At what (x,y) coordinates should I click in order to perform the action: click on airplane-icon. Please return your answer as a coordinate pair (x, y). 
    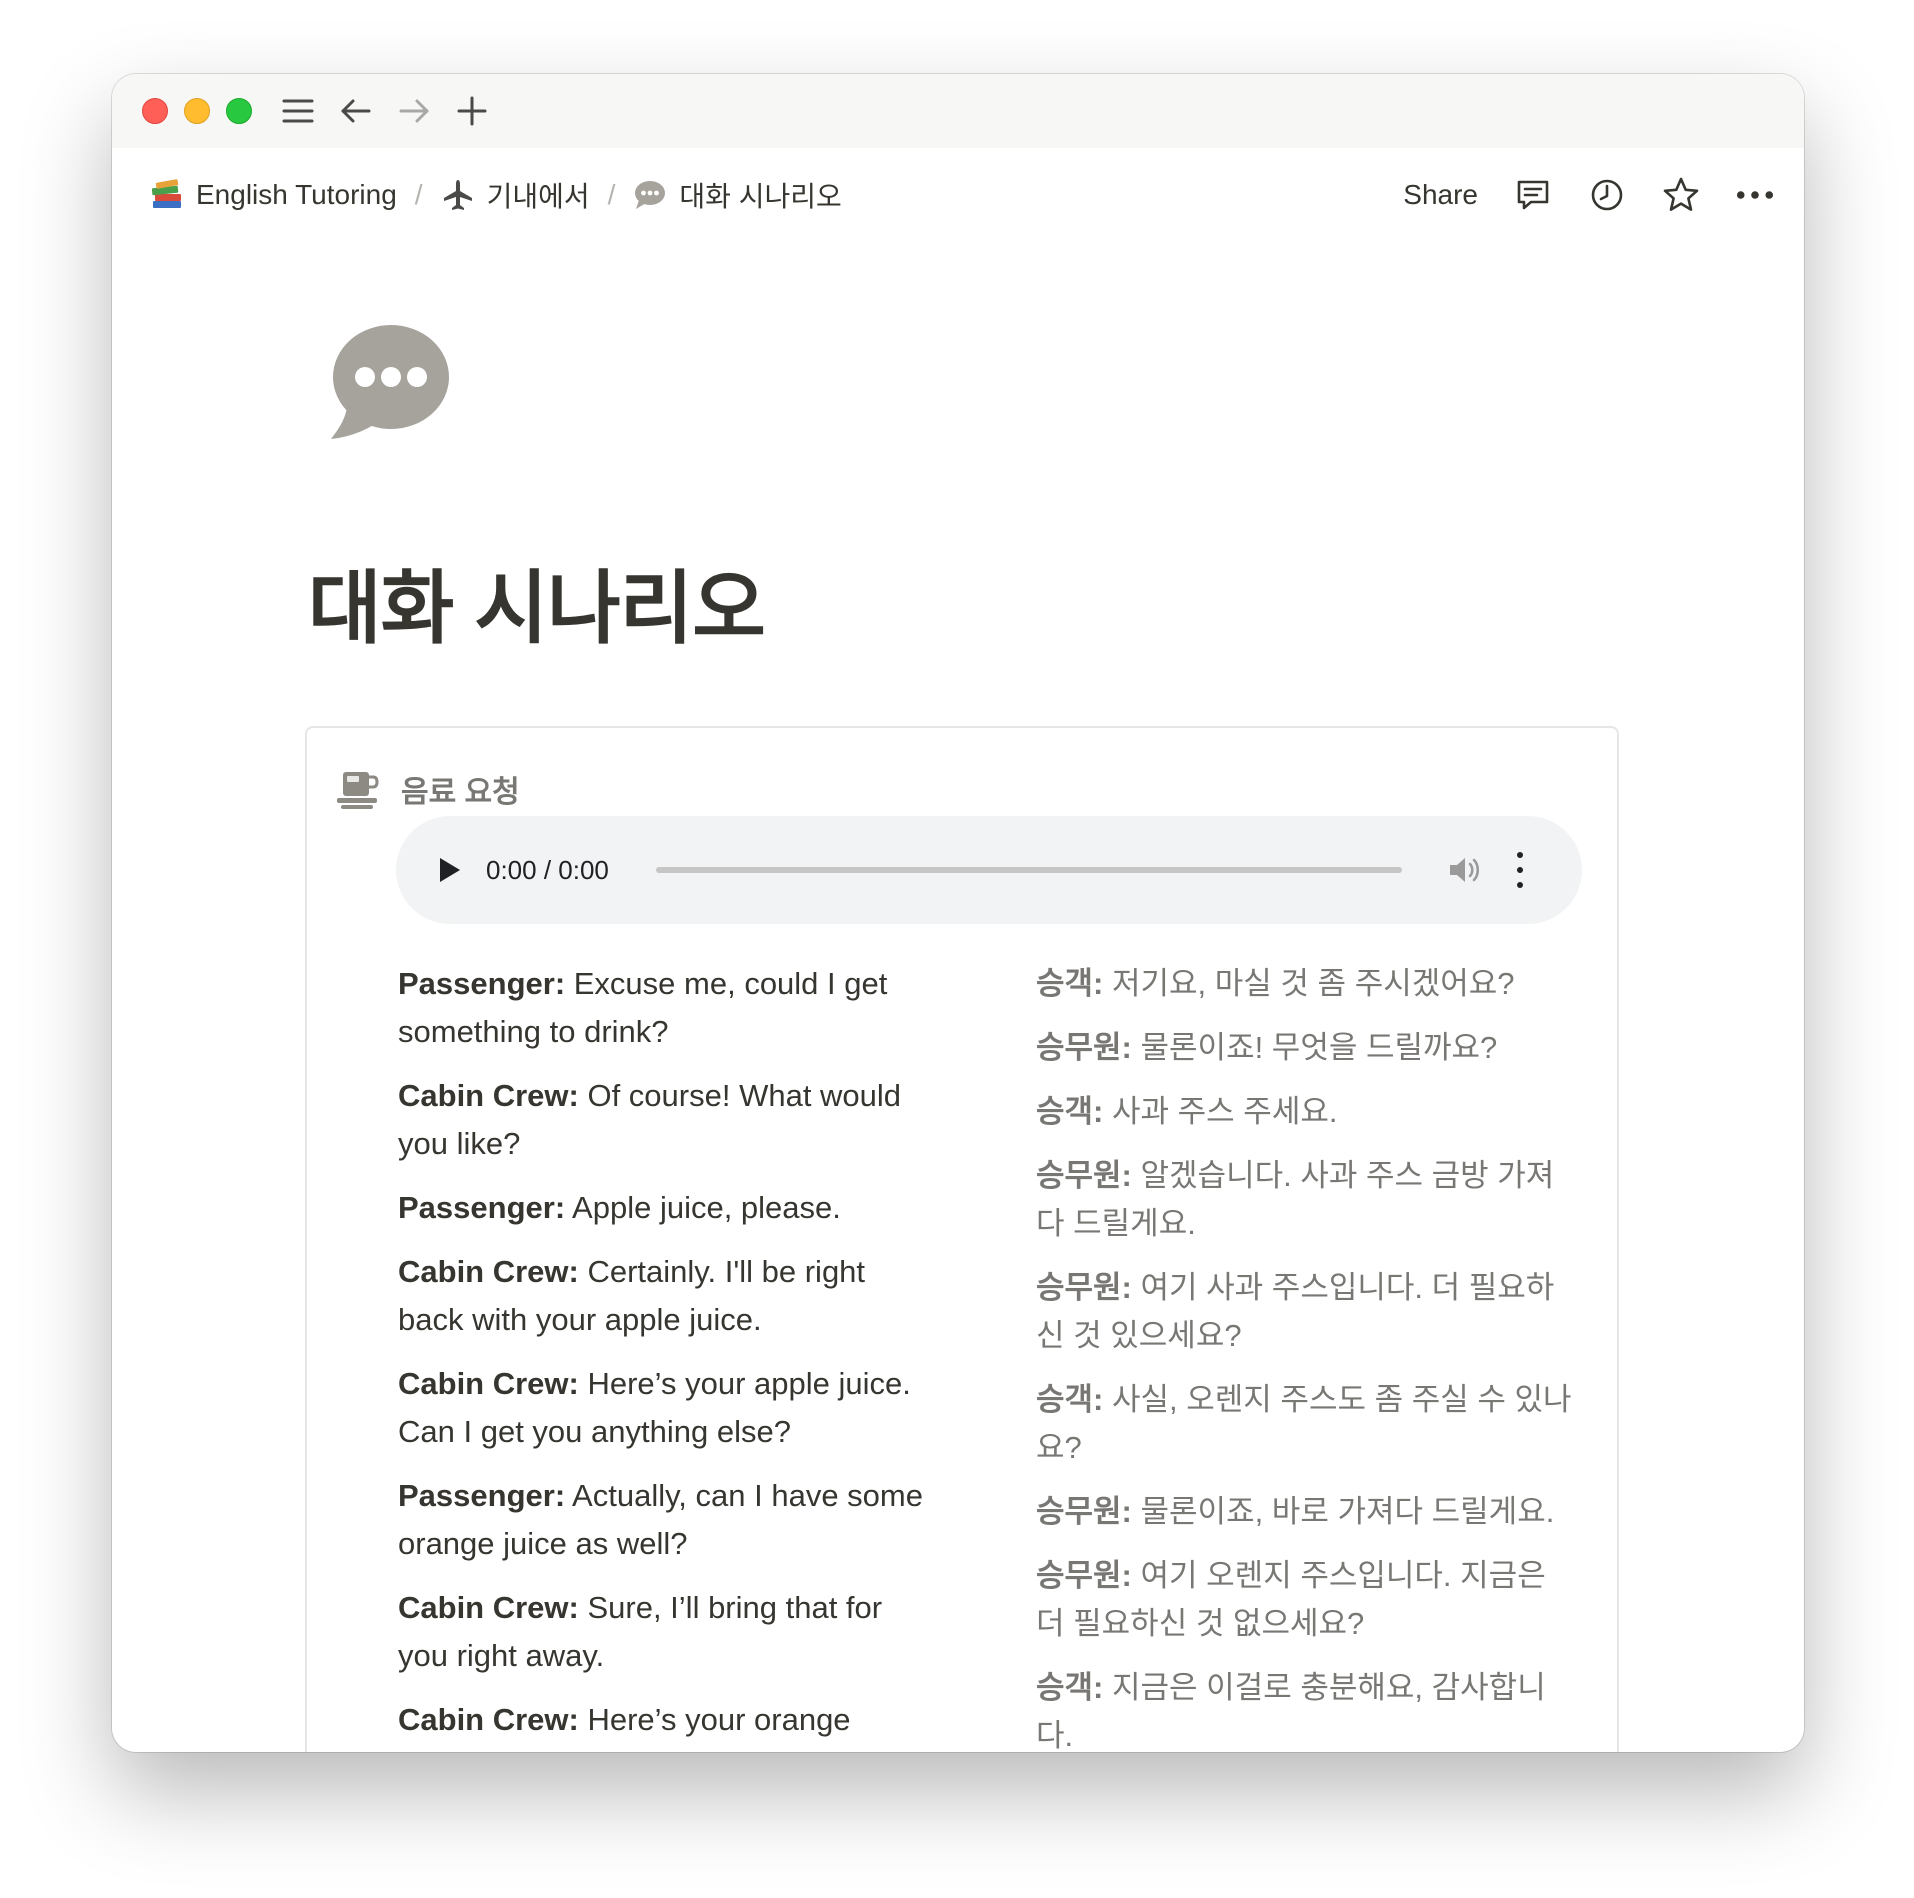
    Looking at the image, I should click on (458, 195).